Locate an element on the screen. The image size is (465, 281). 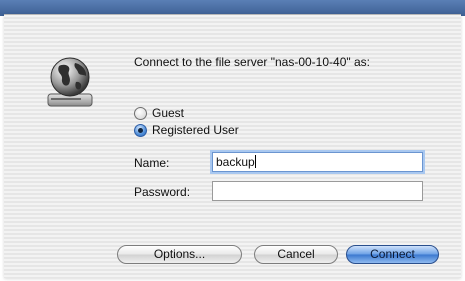
guest-radio-label: Guest is located at coordinates (168, 113).